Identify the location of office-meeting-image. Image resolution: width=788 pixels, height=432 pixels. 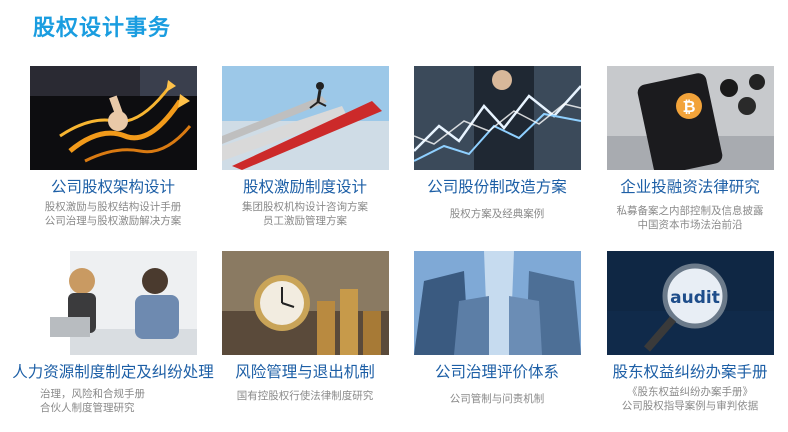
(113, 303).